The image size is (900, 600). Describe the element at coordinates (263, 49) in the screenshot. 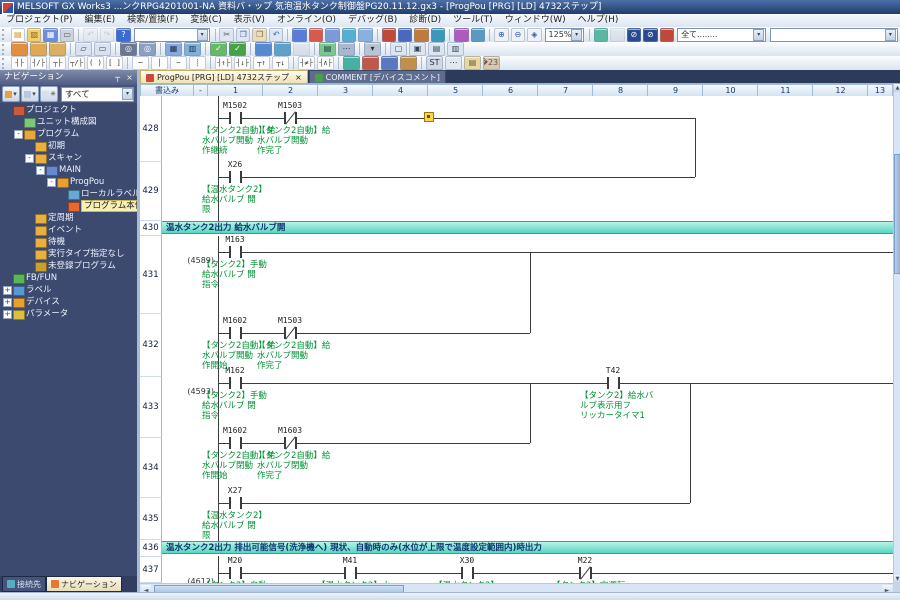

I see `monitor-mode-icon` at that location.